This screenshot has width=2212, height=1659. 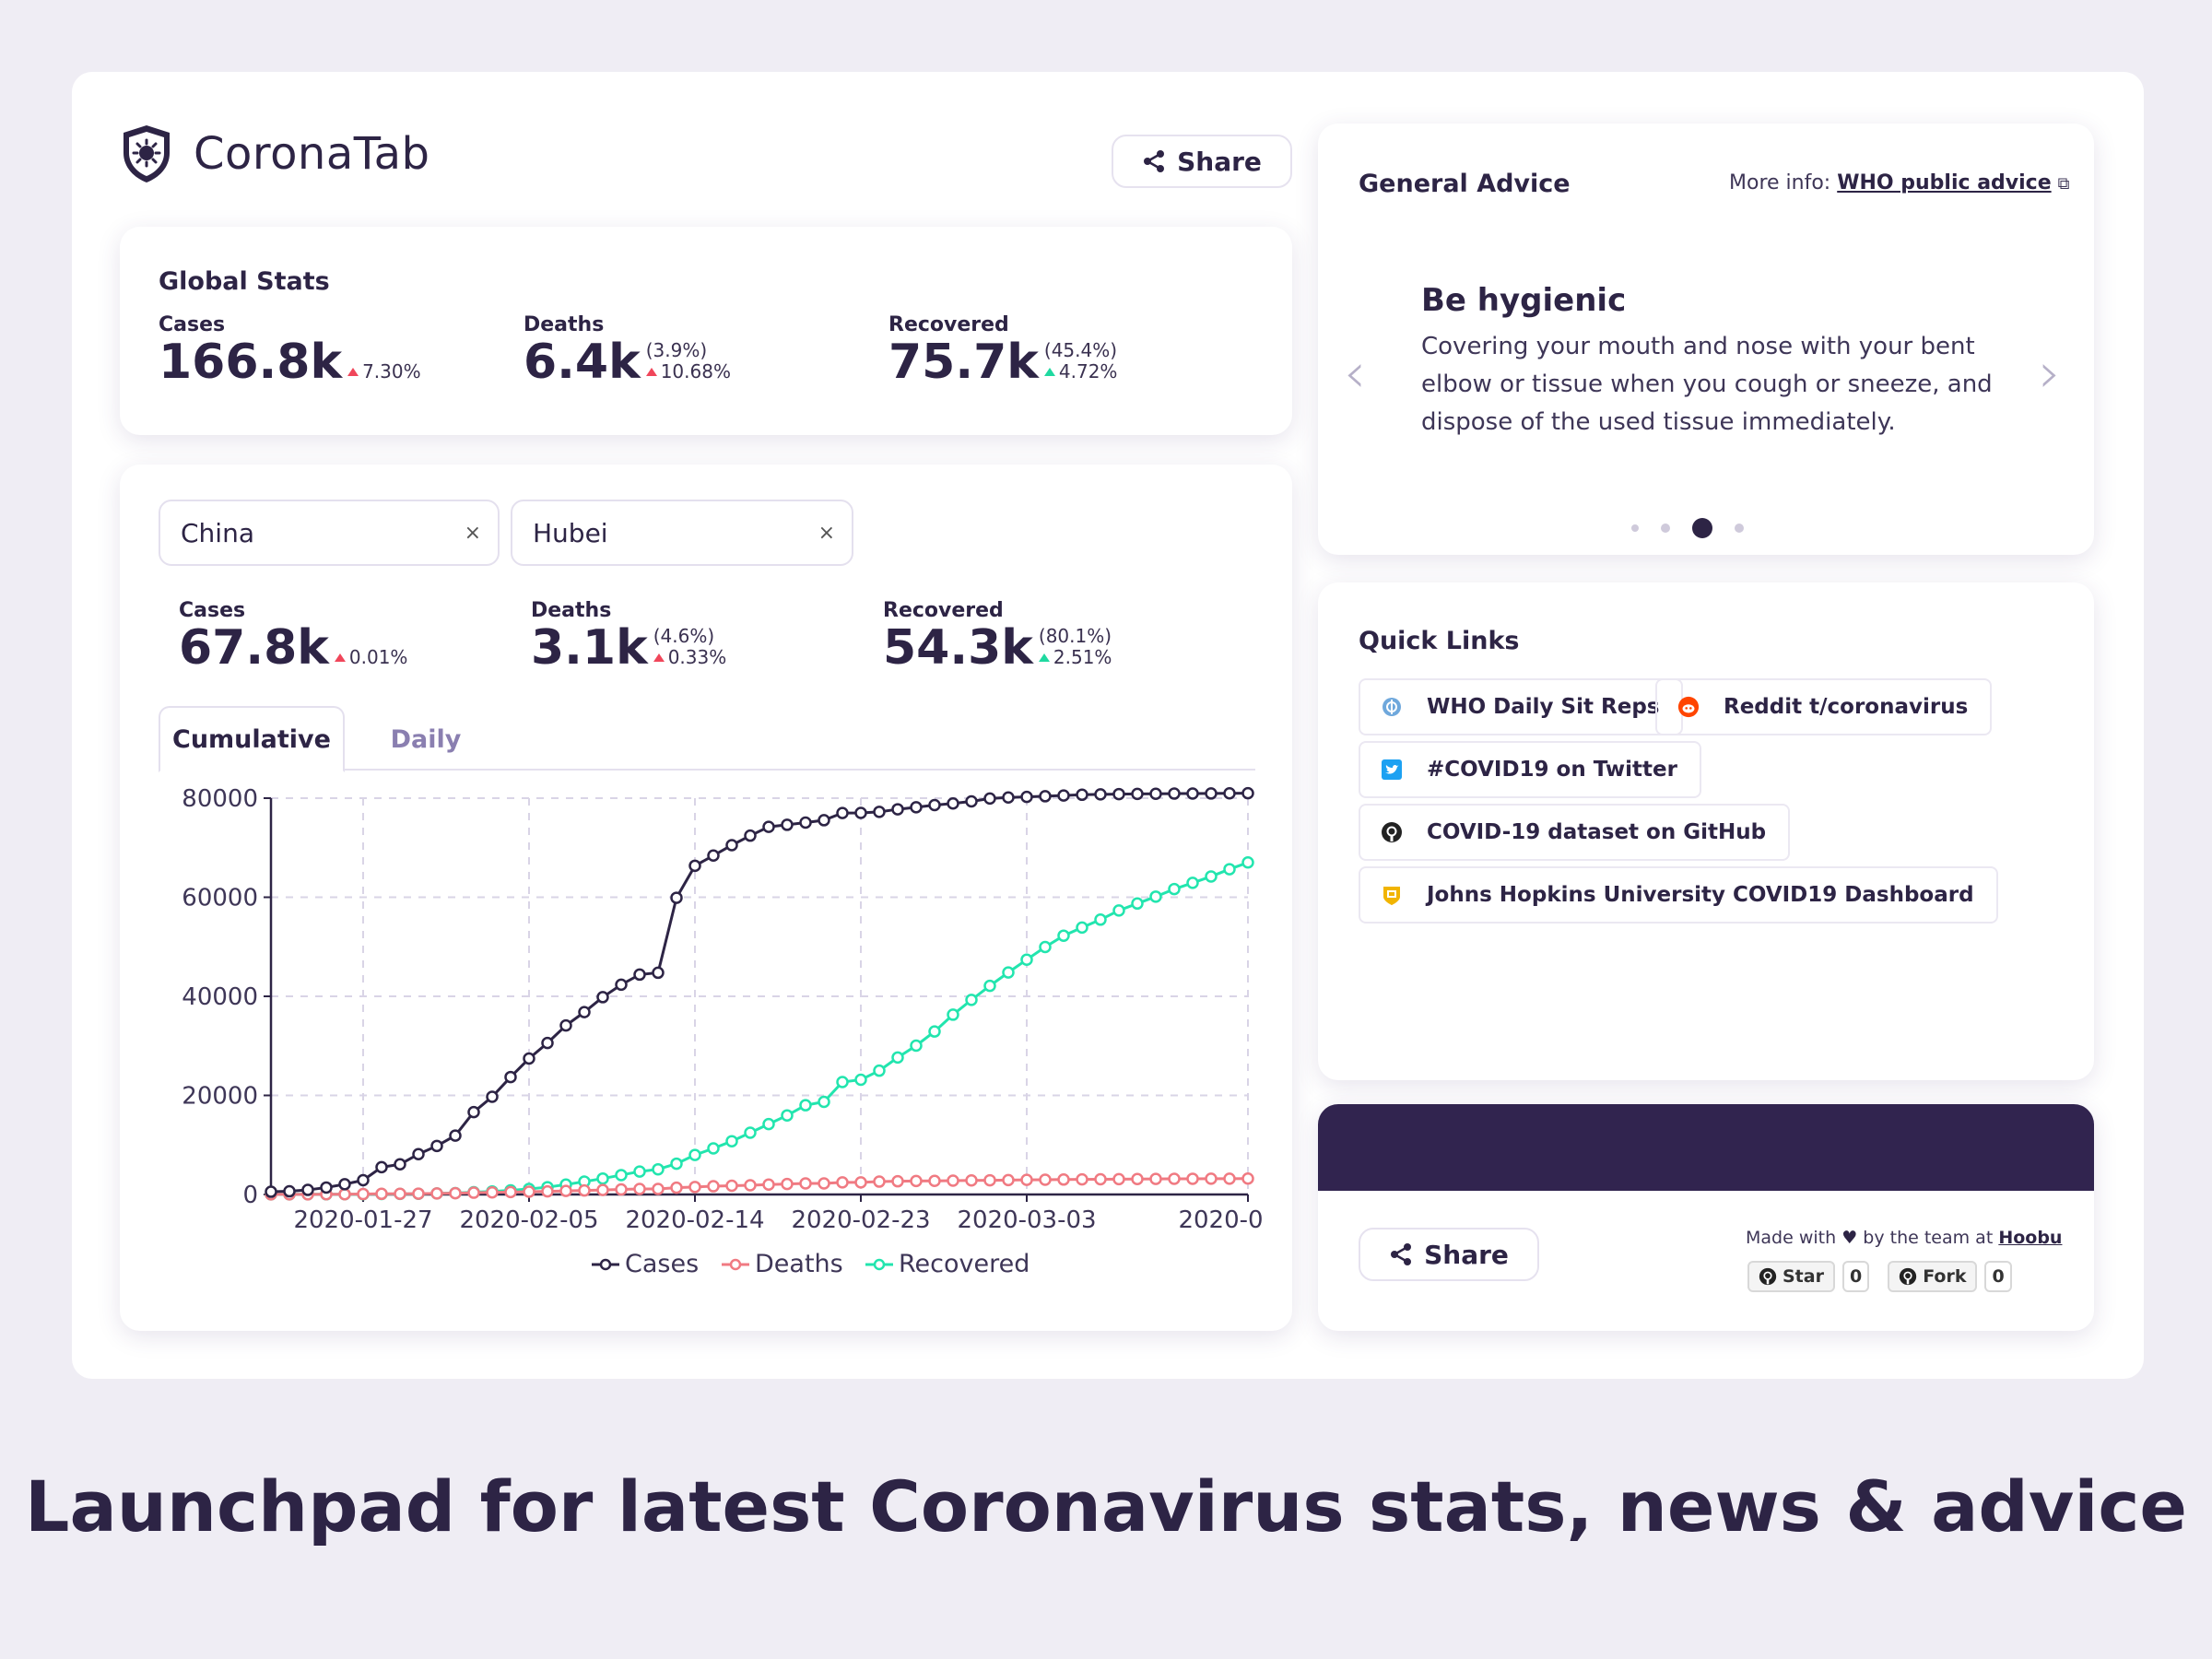 What do you see at coordinates (1465, 184) in the screenshot?
I see `advice-title: General Advice` at bounding box center [1465, 184].